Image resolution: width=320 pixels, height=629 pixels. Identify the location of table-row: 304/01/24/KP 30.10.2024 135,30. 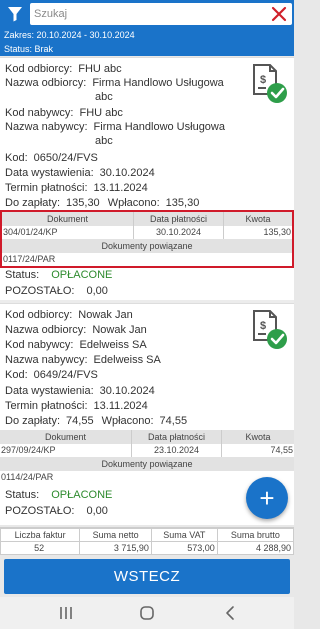
(147, 232).